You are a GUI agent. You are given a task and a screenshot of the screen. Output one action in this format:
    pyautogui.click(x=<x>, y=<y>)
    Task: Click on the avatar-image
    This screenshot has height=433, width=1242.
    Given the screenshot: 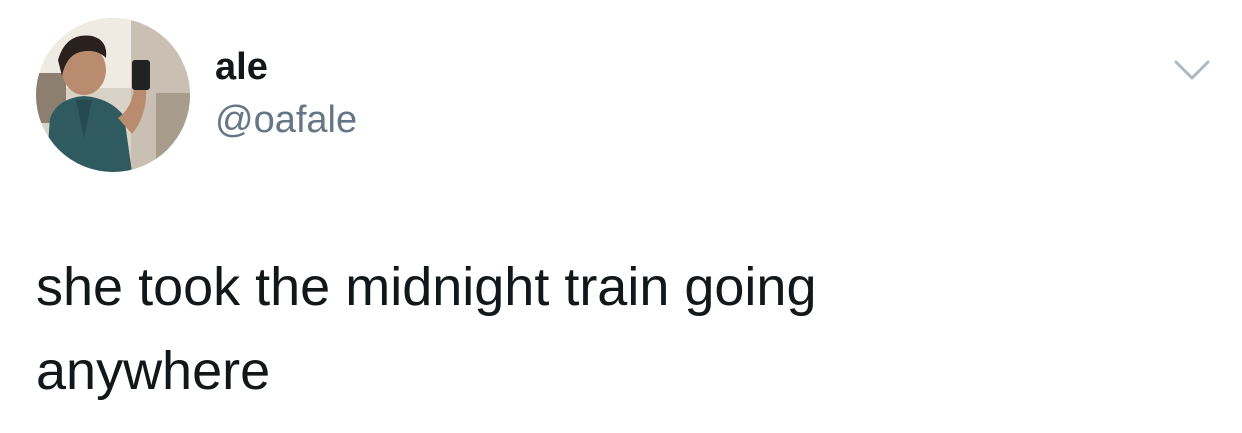 What is the action you would take?
    pyautogui.click(x=113, y=95)
    